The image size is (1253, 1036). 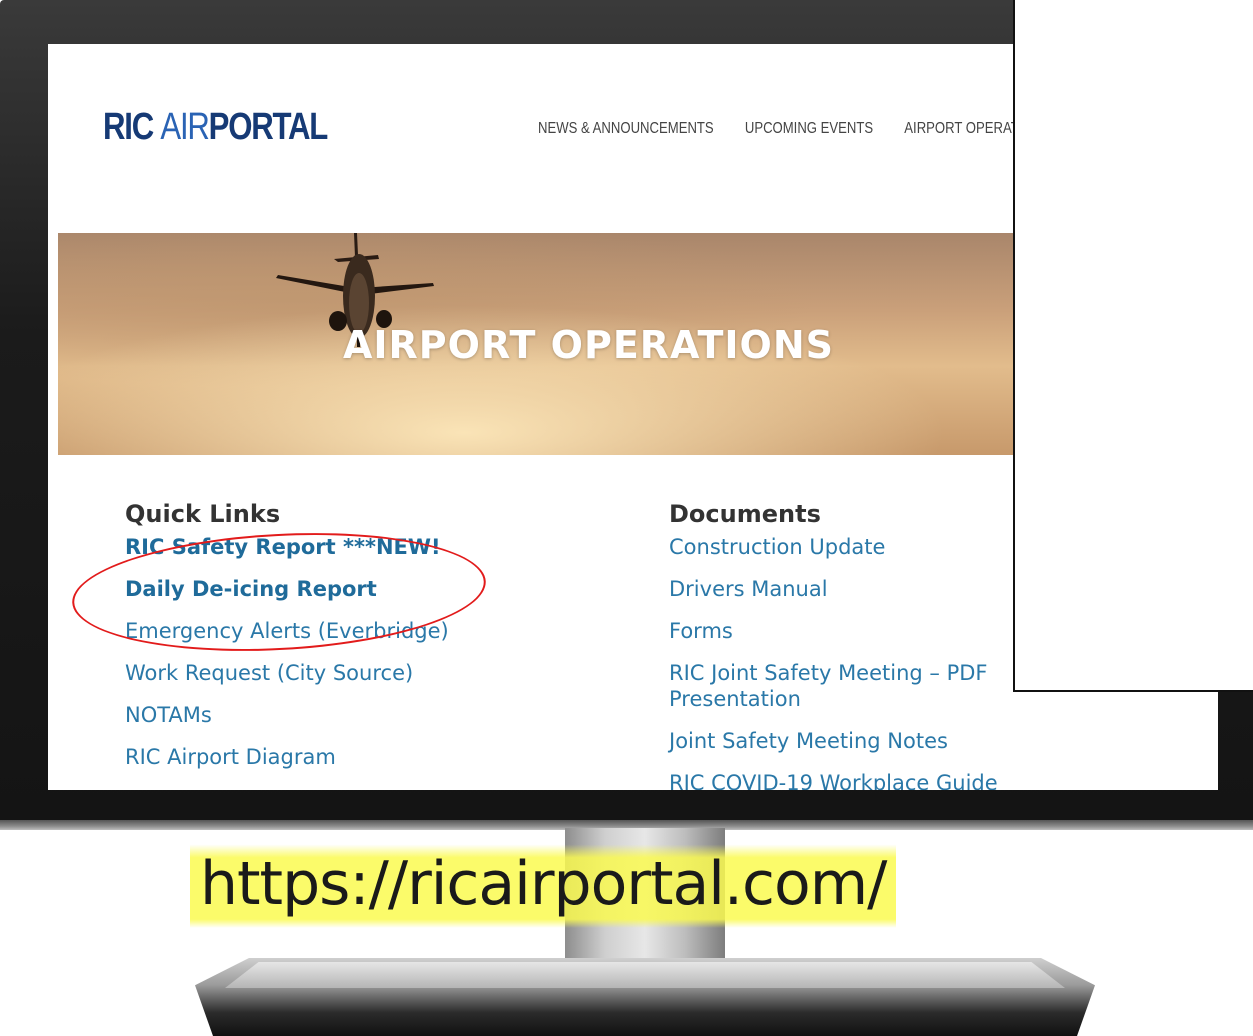 What do you see at coordinates (963, 129) in the screenshot?
I see `nav-airport-operations: AIRPORT OPERATI` at bounding box center [963, 129].